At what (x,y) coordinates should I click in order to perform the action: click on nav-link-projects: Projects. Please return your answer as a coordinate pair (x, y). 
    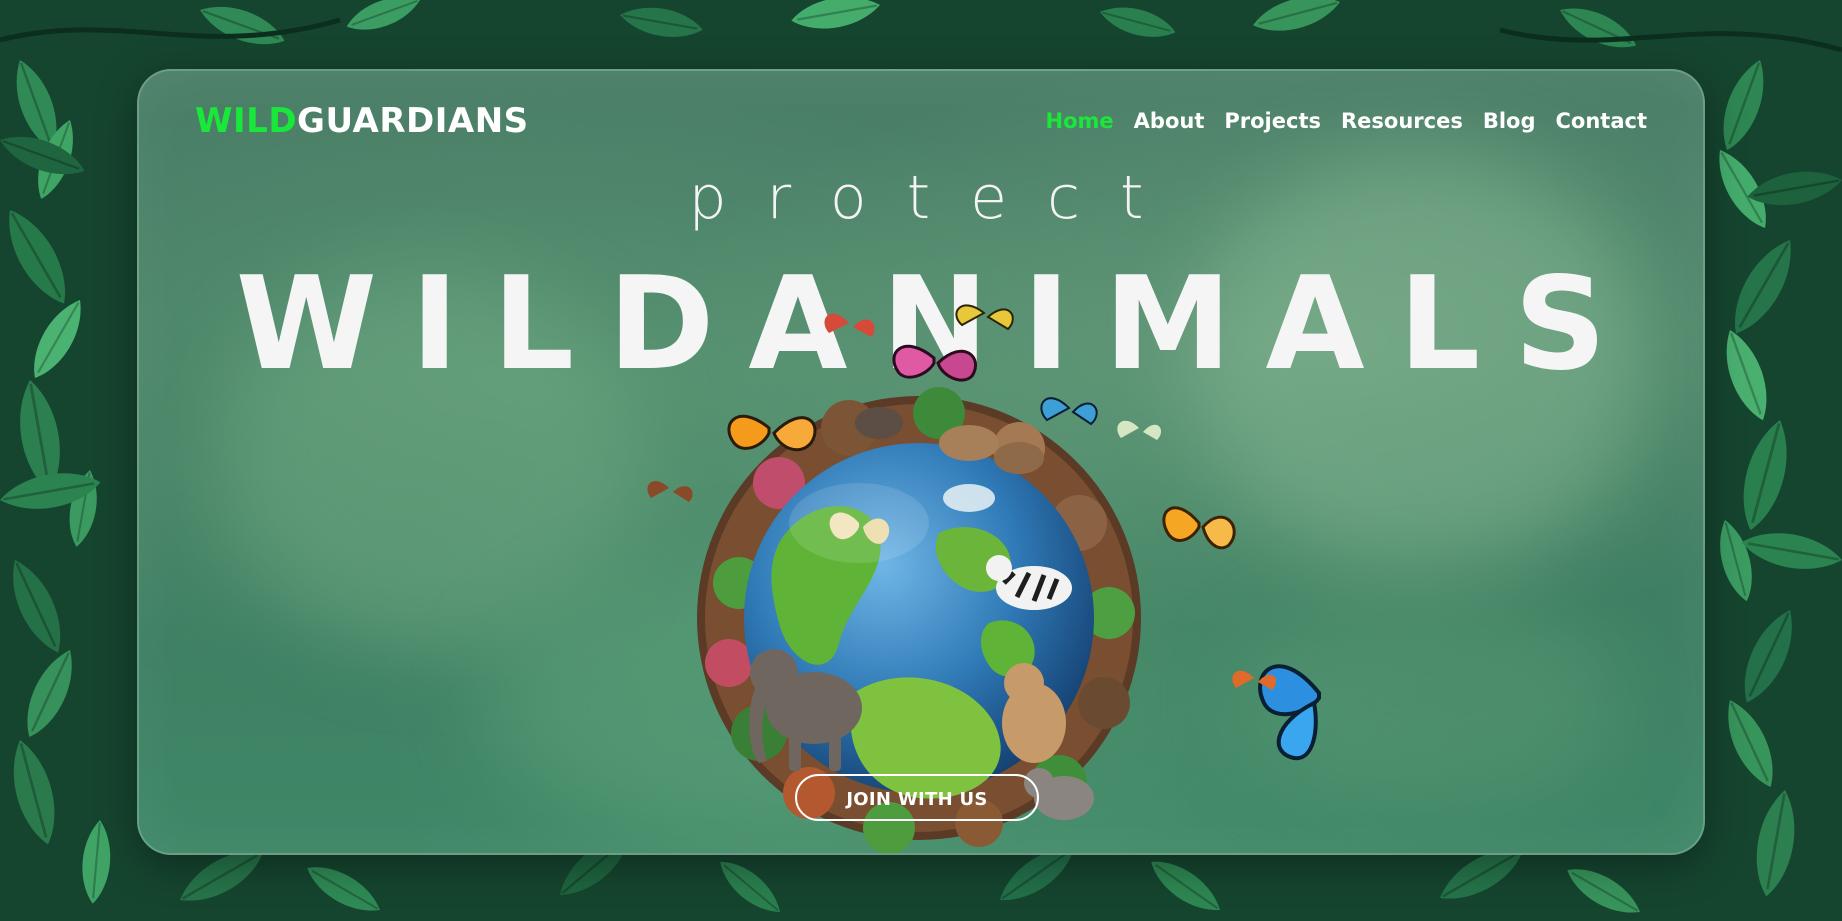
    Looking at the image, I should click on (1272, 121).